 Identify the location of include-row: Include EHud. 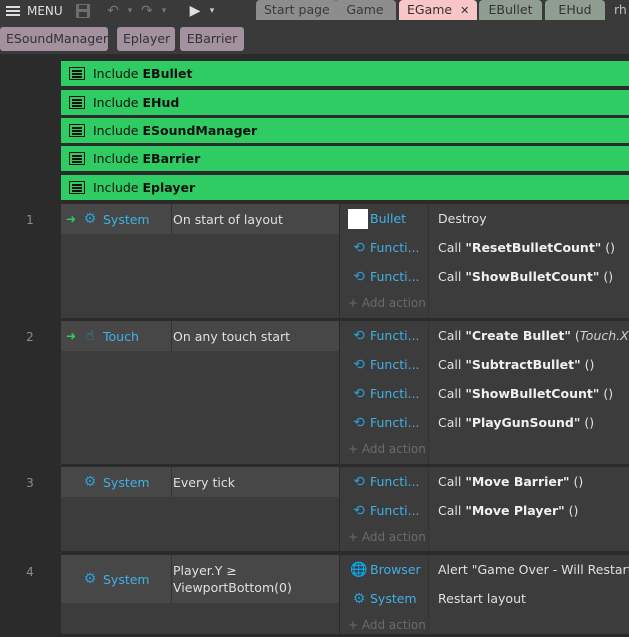
(345, 102).